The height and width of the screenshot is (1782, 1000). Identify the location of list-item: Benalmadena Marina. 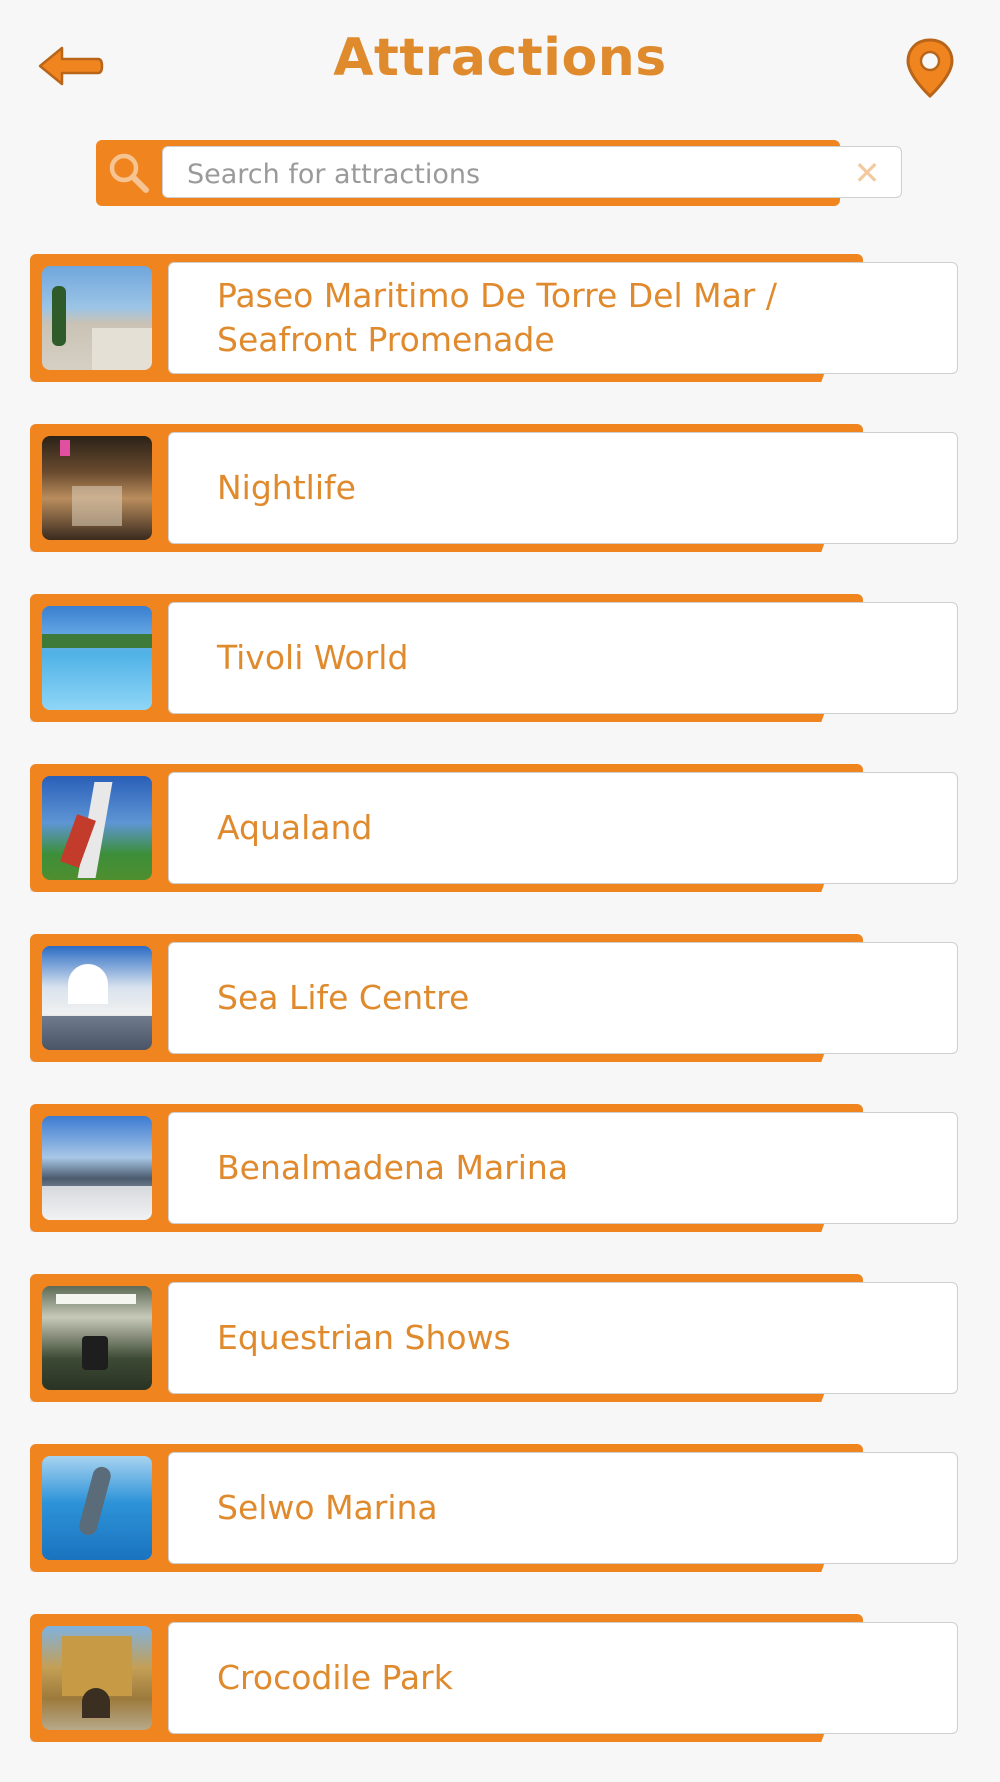
(500, 1187).